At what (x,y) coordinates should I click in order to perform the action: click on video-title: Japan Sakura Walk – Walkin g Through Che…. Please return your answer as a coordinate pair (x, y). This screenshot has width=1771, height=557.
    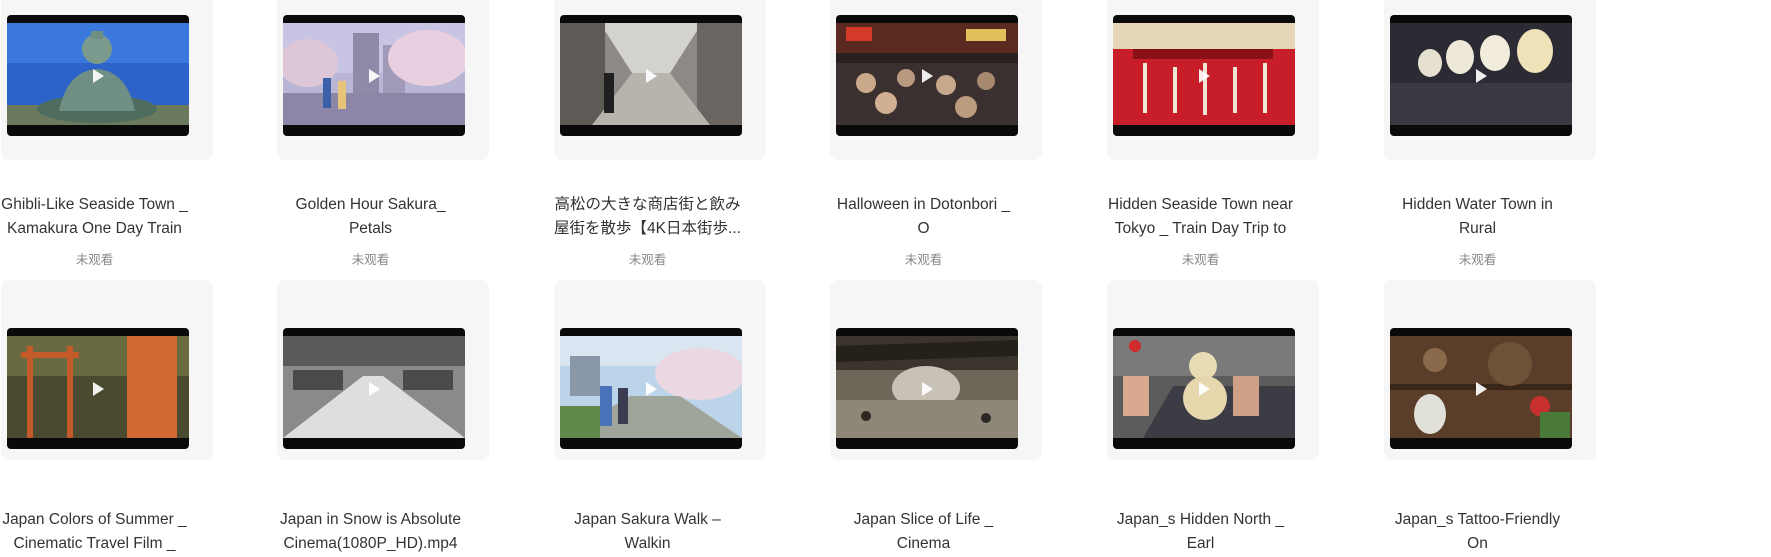
    Looking at the image, I should click on (647, 532).